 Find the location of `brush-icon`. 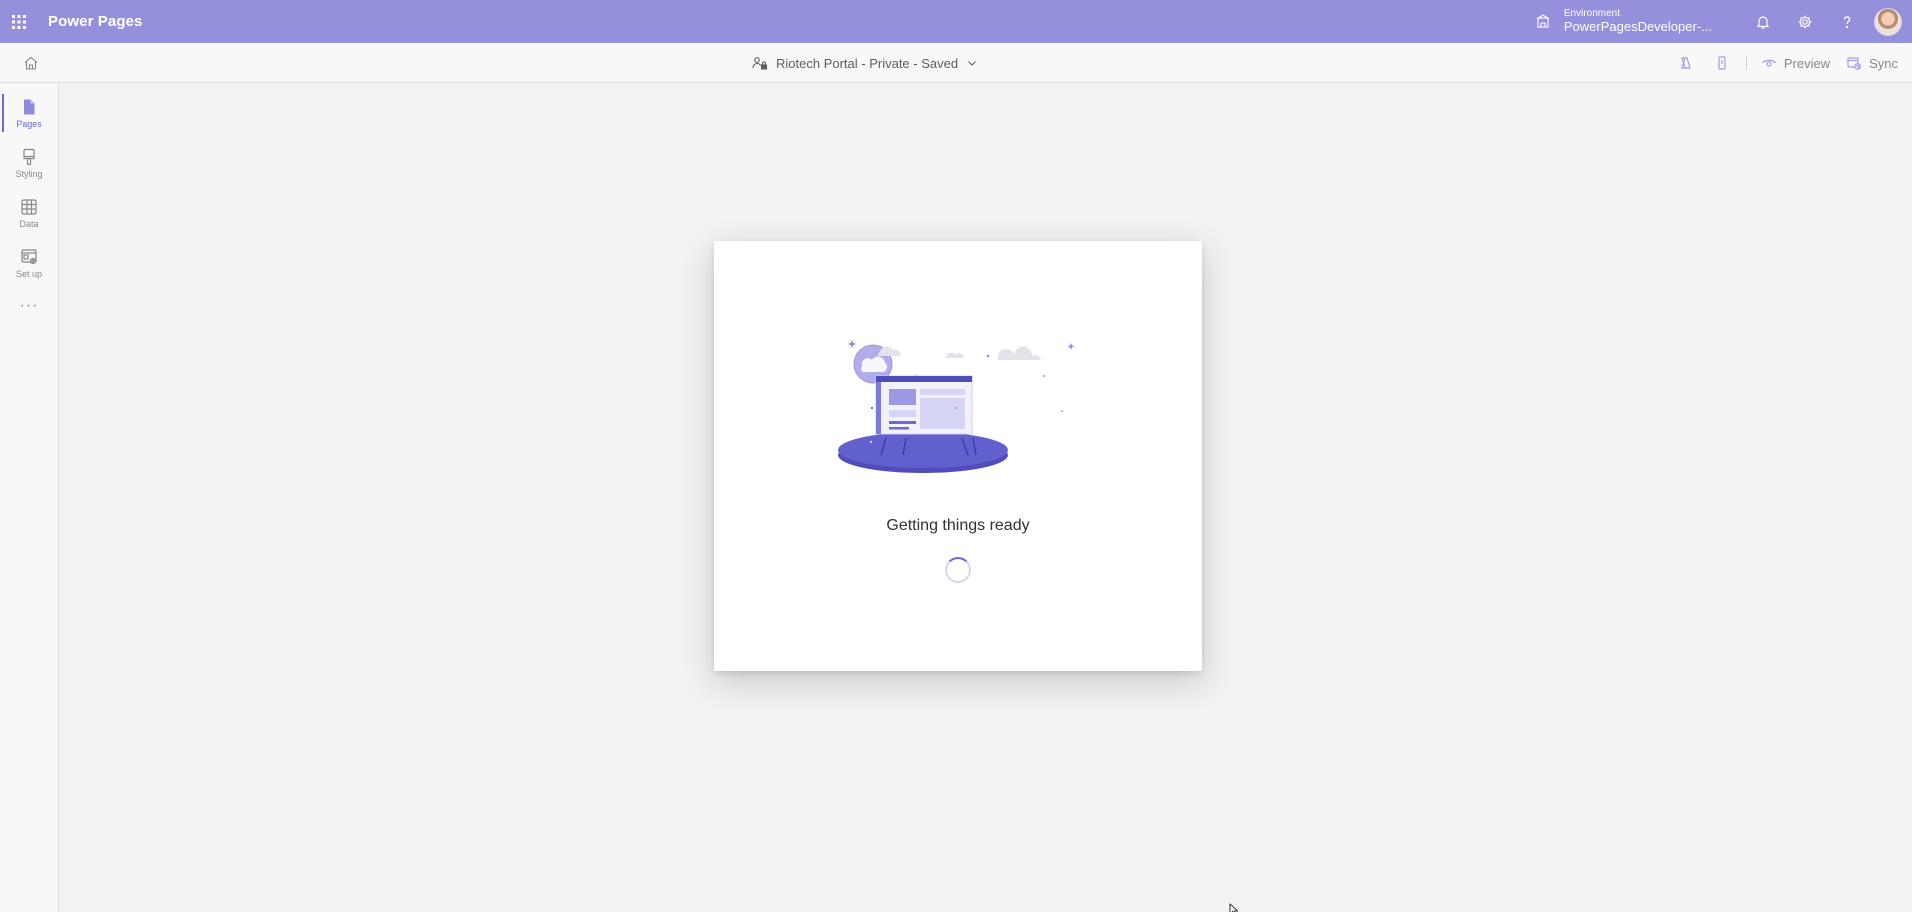

brush-icon is located at coordinates (29, 156).